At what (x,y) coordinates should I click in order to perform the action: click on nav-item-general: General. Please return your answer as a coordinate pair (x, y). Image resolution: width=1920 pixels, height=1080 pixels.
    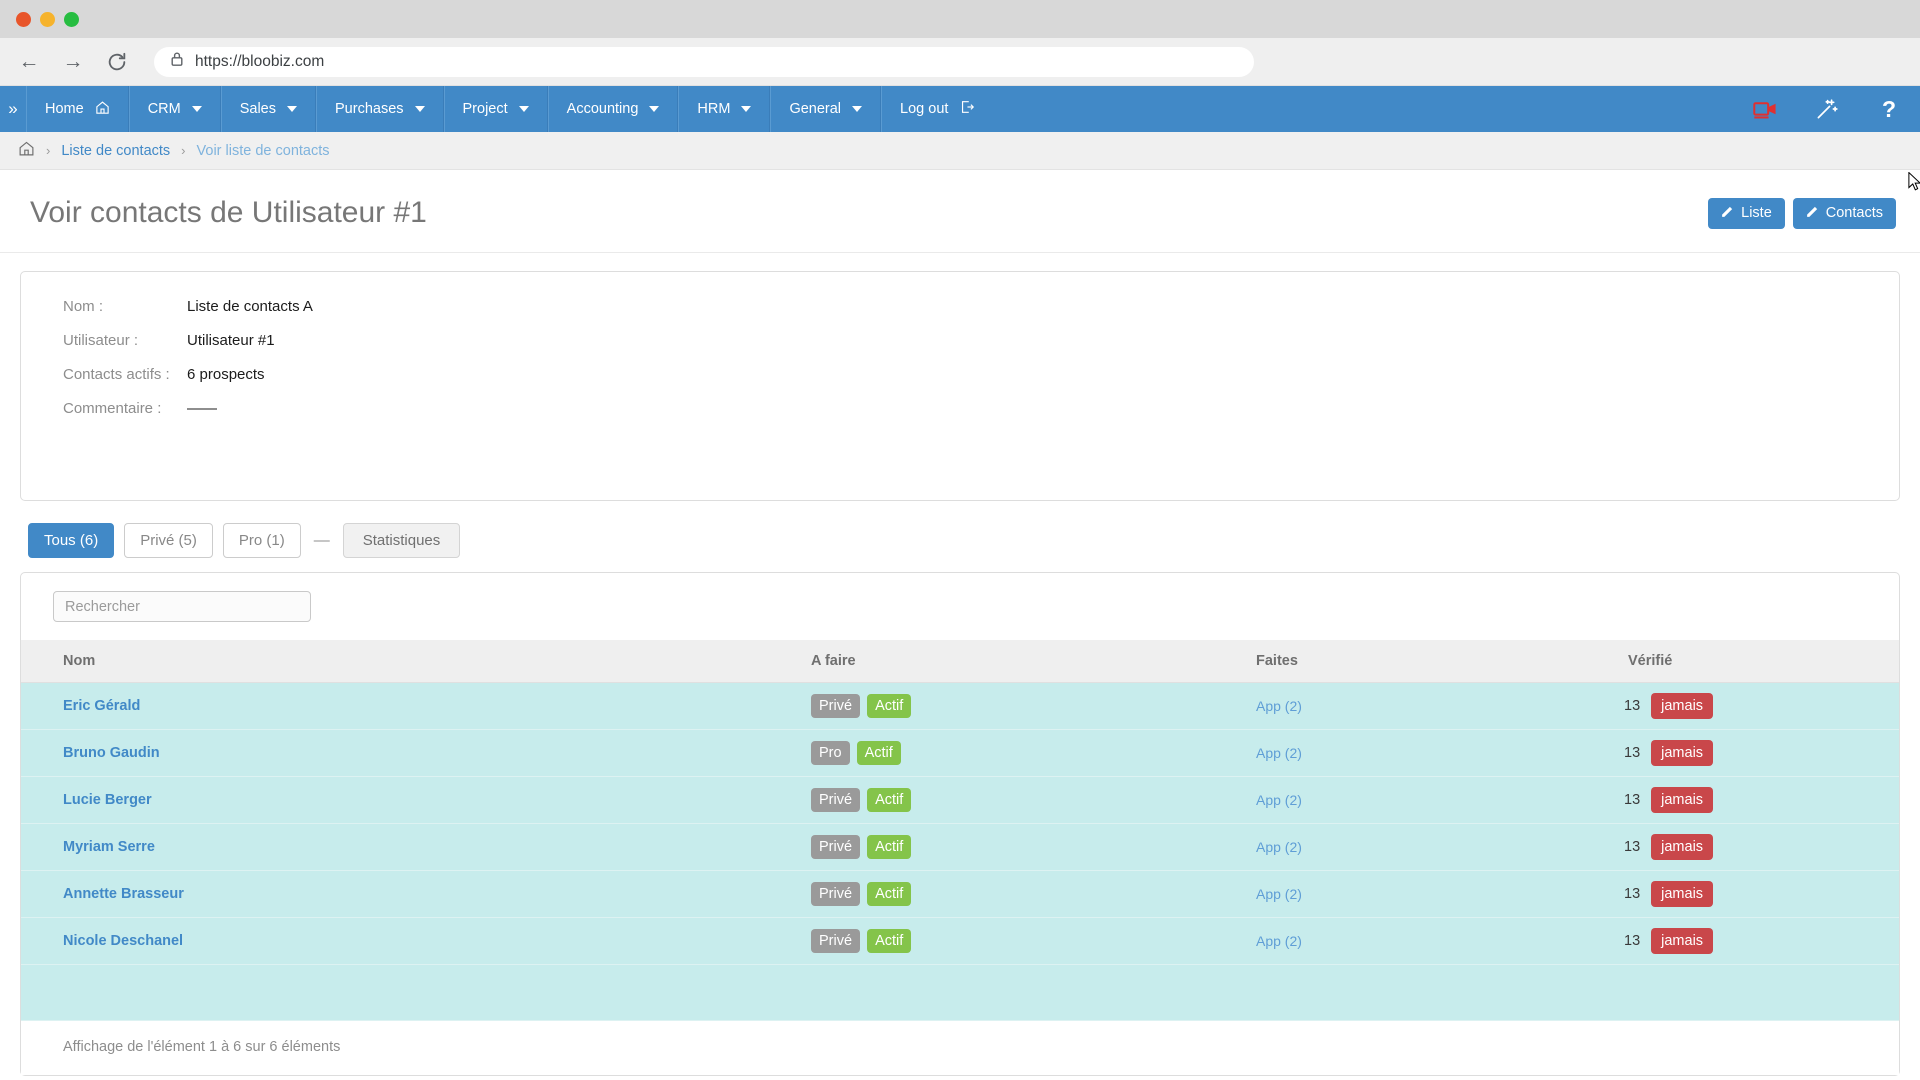
    Looking at the image, I should click on (826, 109).